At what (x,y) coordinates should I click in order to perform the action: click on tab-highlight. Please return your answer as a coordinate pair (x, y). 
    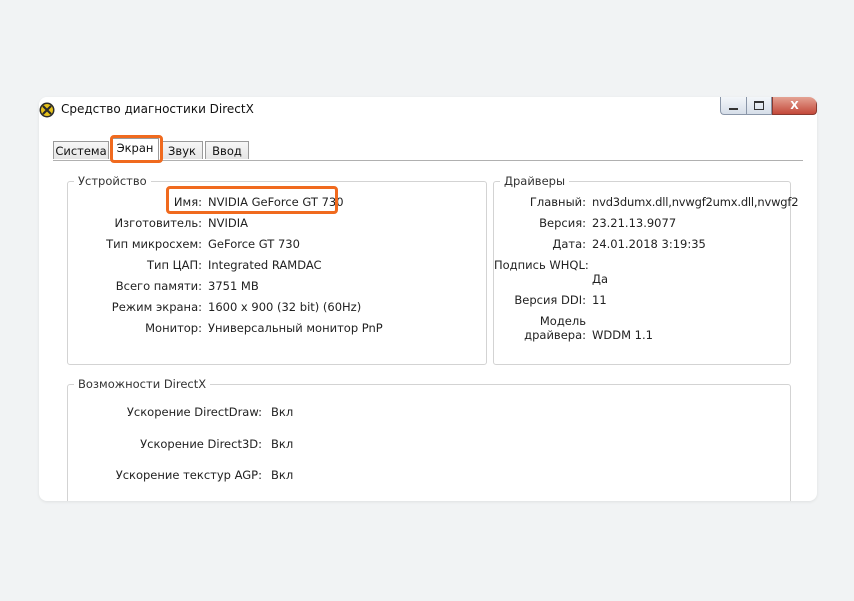
    Looking at the image, I should click on (136, 149).